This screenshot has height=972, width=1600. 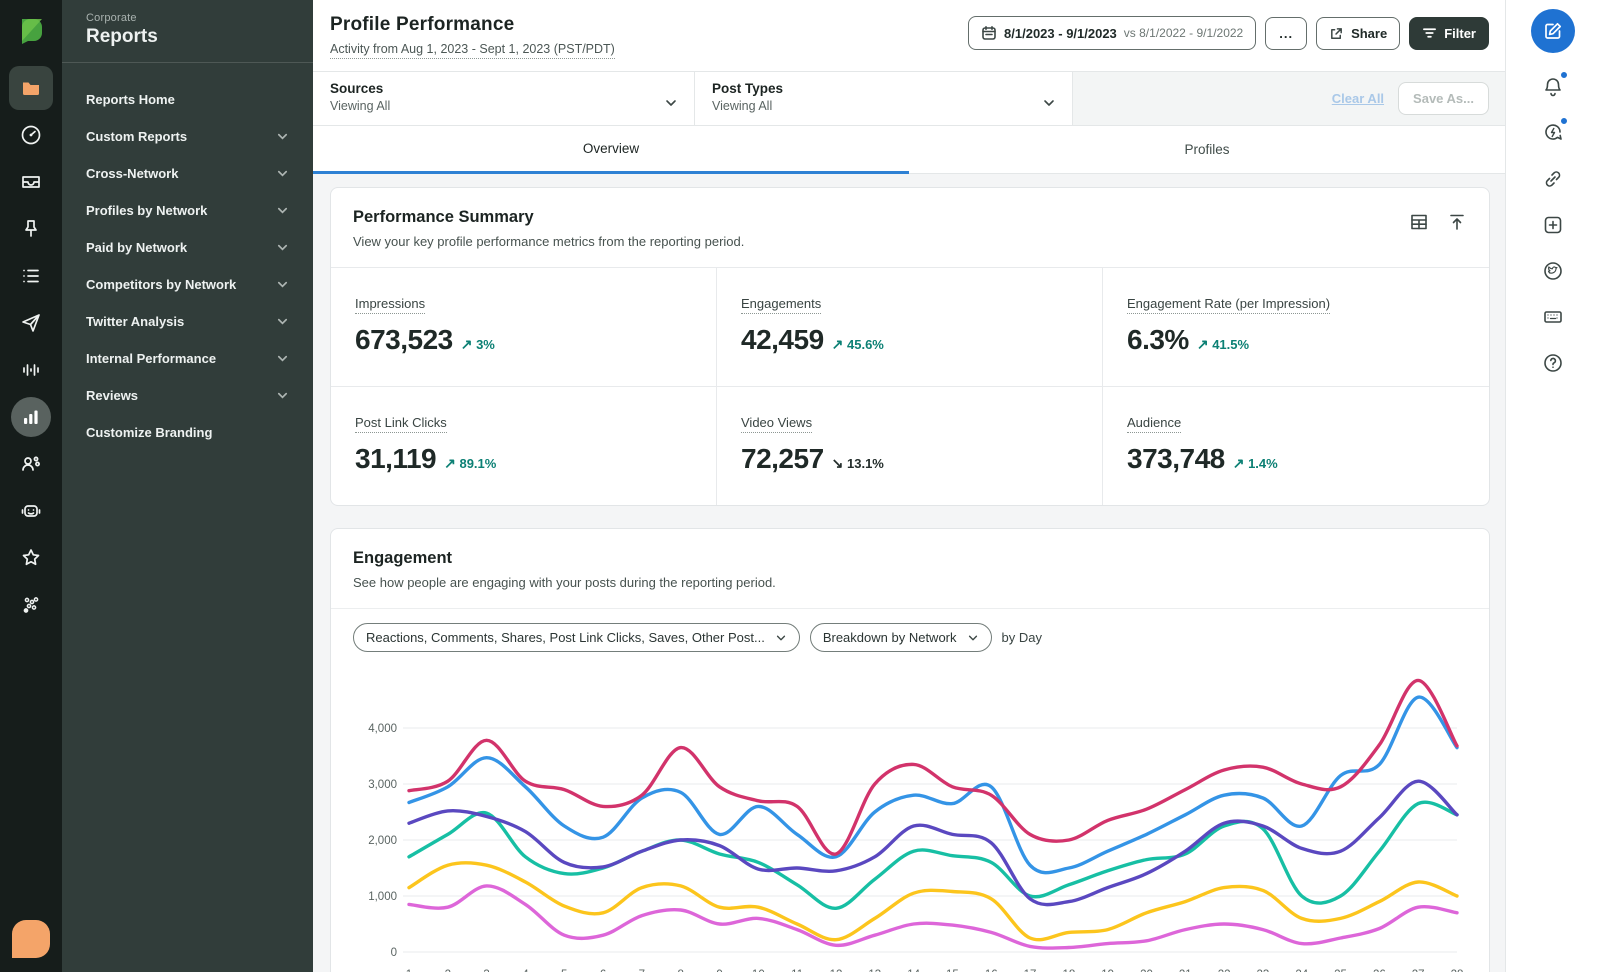 I want to click on sidebar-item-label: Twitter Analysis, so click(x=135, y=321).